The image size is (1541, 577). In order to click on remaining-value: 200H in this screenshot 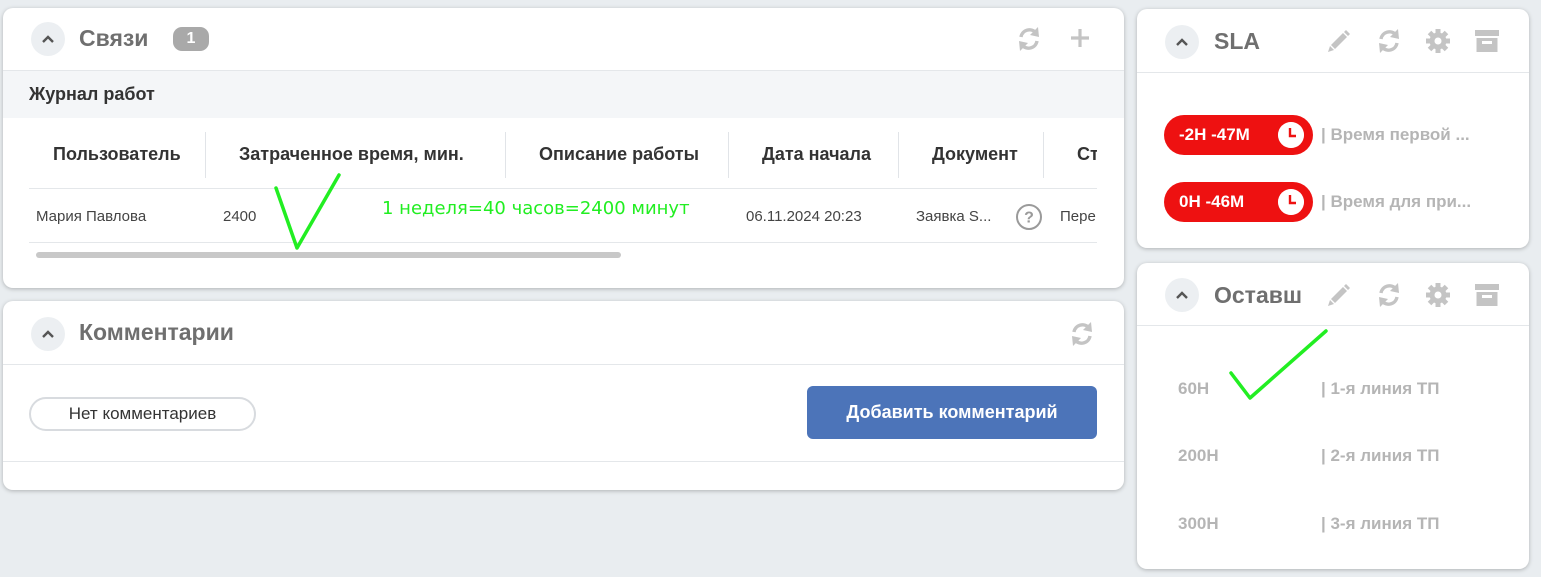, I will do `click(1198, 455)`.